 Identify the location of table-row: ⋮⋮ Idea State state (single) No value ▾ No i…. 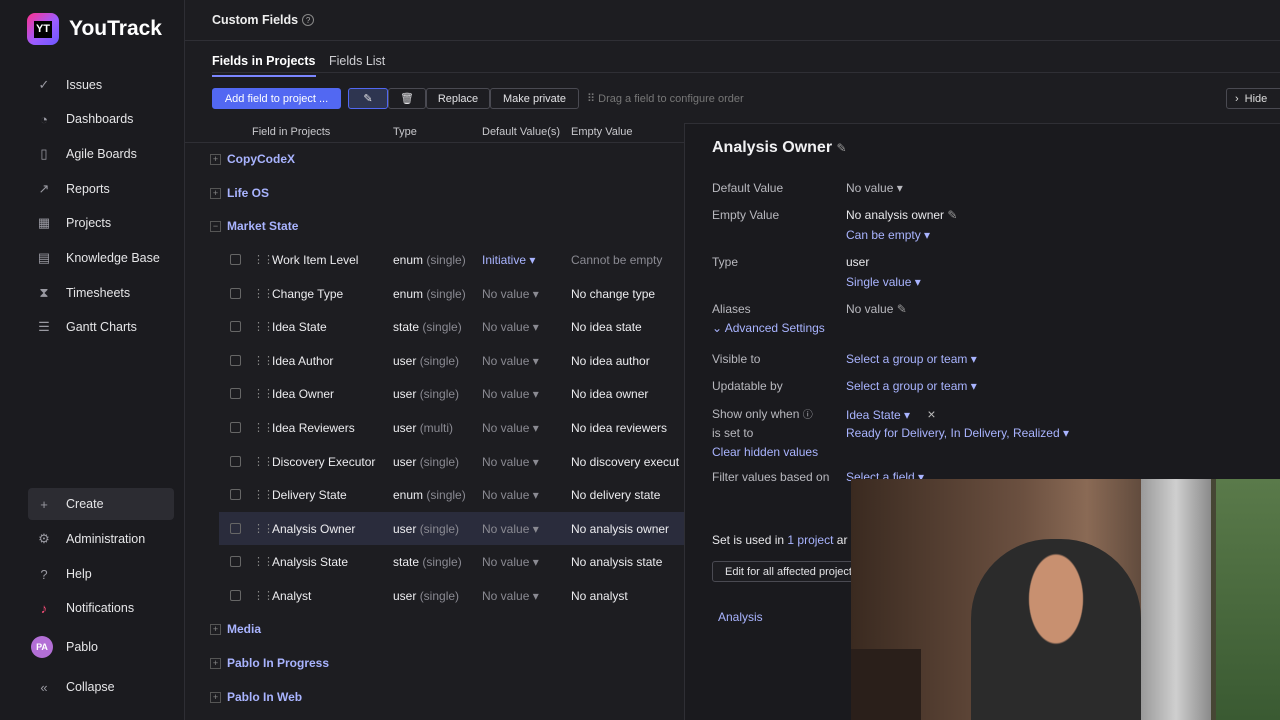
(451, 326).